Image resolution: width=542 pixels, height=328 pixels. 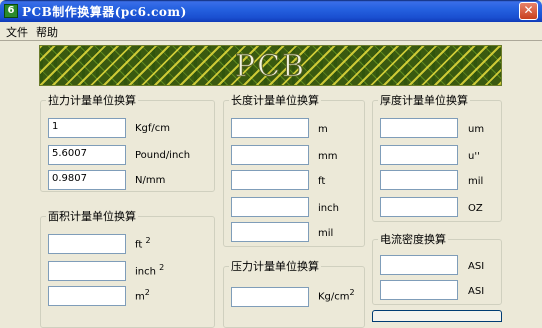 What do you see at coordinates (476, 291) in the screenshot?
I see `current-density-unit-2: ASI` at bounding box center [476, 291].